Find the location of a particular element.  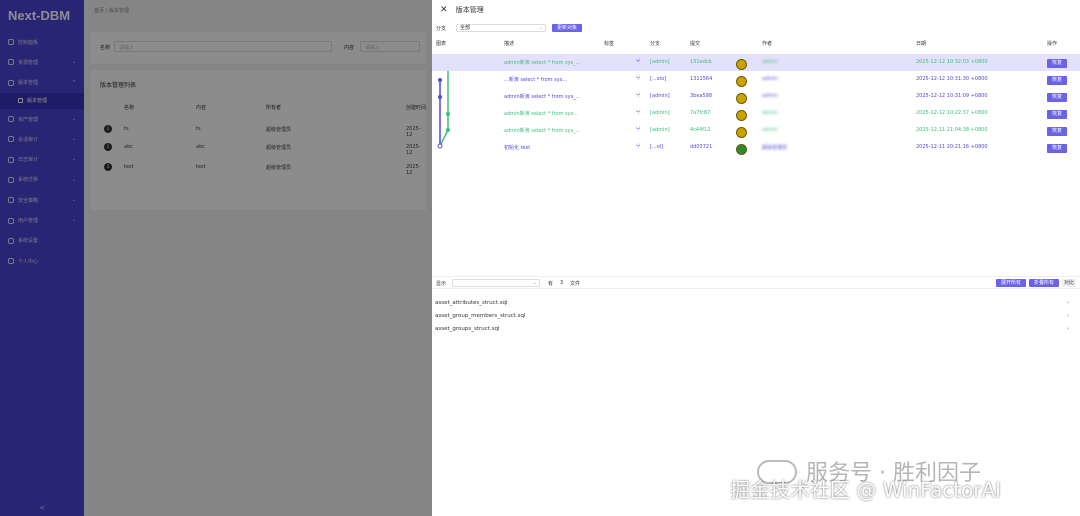

close-icon: ✕ is located at coordinates (444, 10).